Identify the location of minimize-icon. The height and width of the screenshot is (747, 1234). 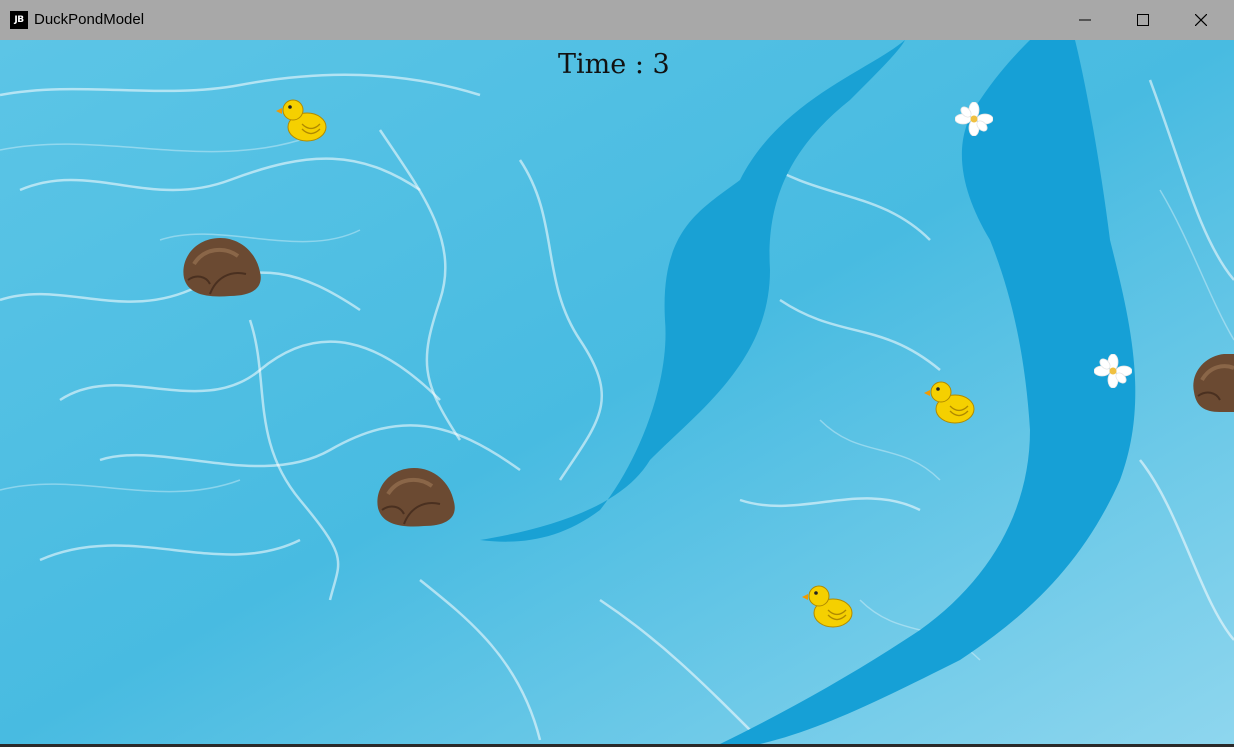
(1085, 20).